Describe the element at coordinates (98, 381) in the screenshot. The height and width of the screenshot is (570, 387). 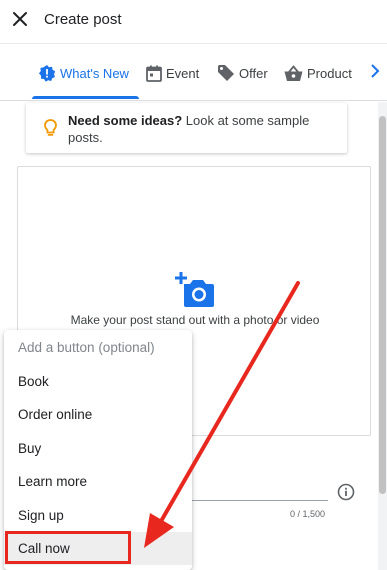
I see `menu-item-book: Book` at that location.